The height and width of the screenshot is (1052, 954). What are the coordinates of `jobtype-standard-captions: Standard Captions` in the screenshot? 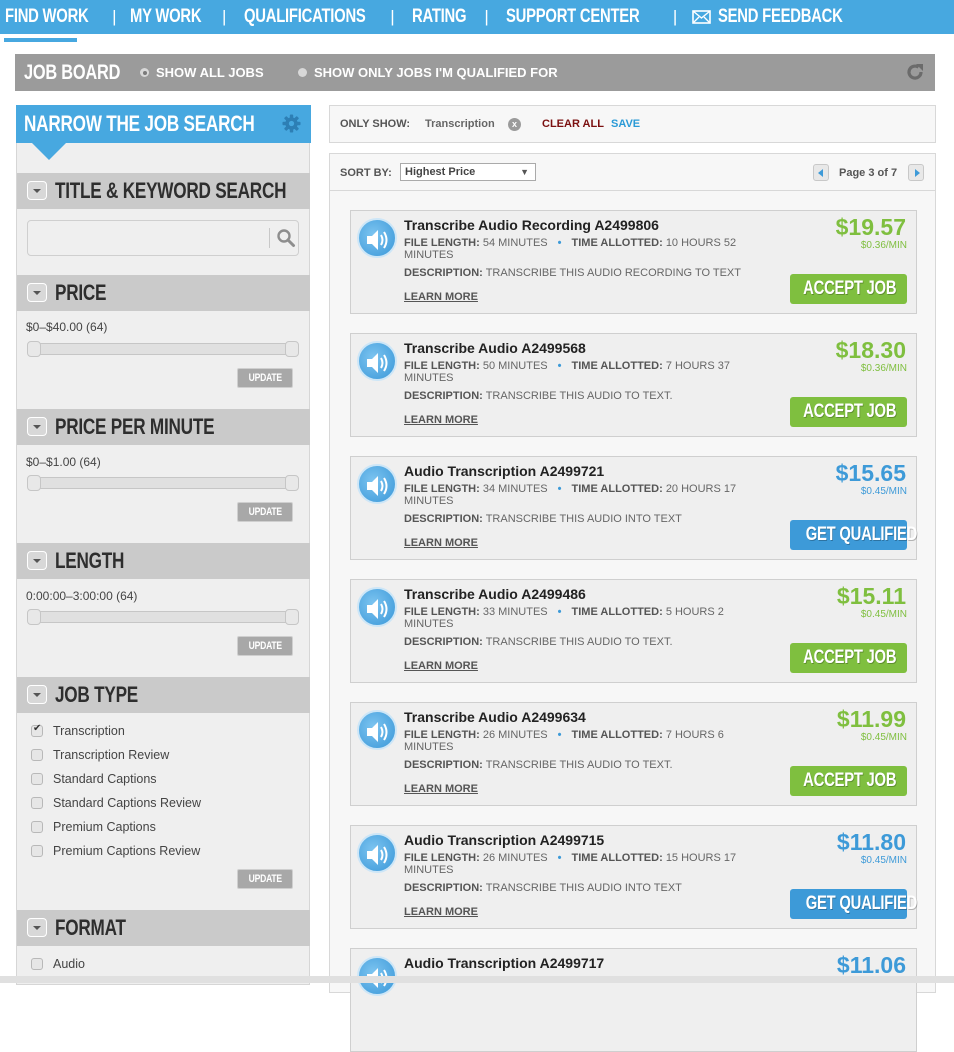 It's located at (94, 779).